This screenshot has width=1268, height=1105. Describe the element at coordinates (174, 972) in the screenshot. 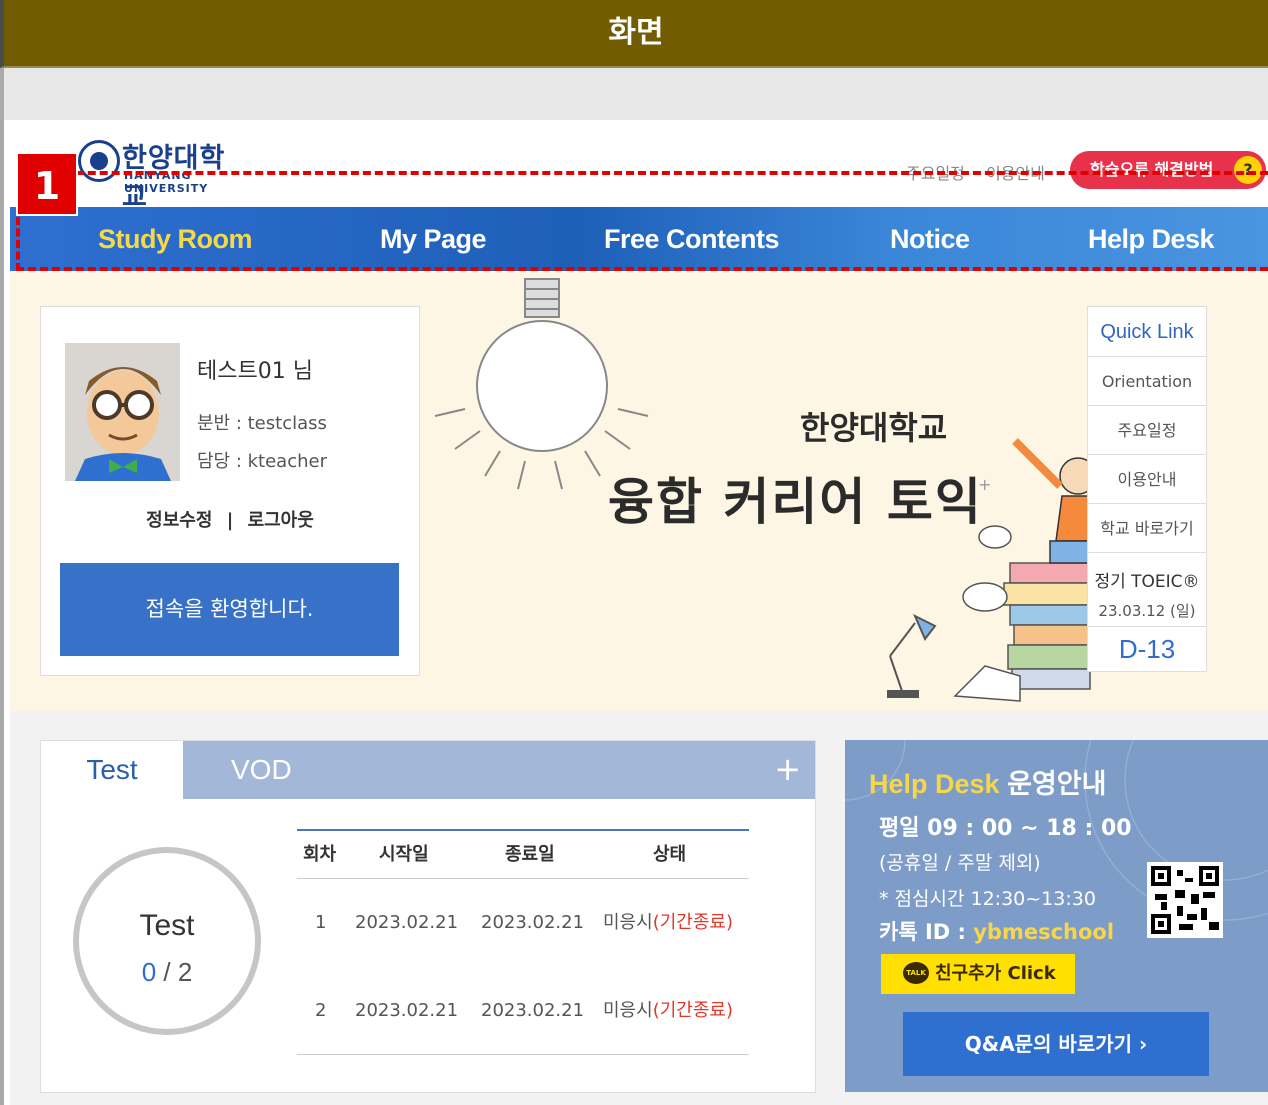

I see `total-count: / 2` at that location.